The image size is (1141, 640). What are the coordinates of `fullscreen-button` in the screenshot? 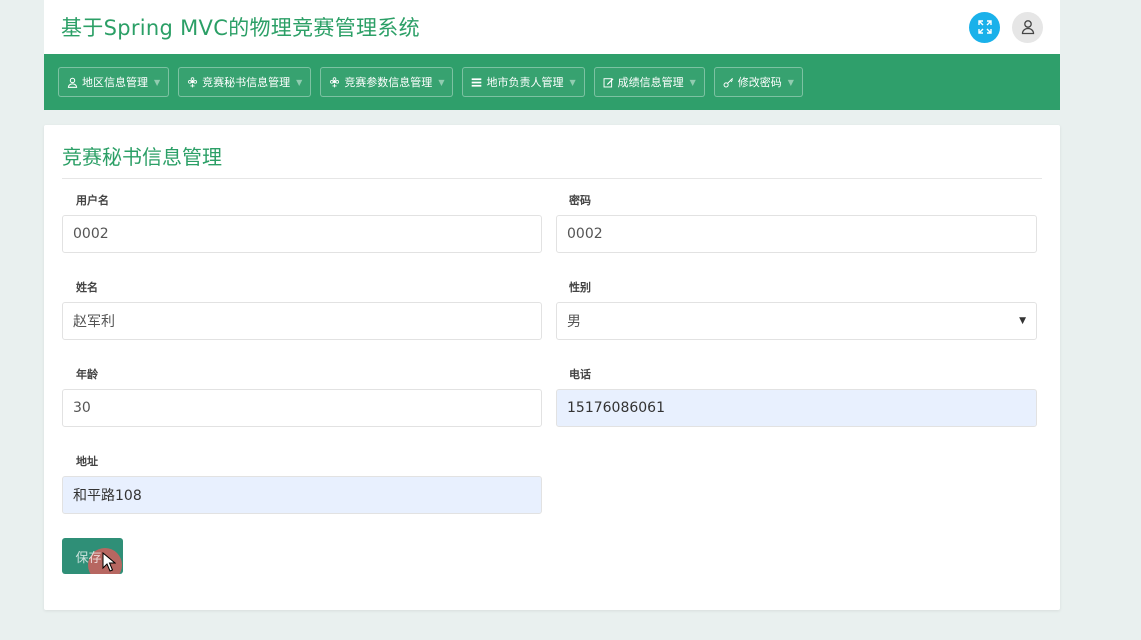 It's located at (984, 27).